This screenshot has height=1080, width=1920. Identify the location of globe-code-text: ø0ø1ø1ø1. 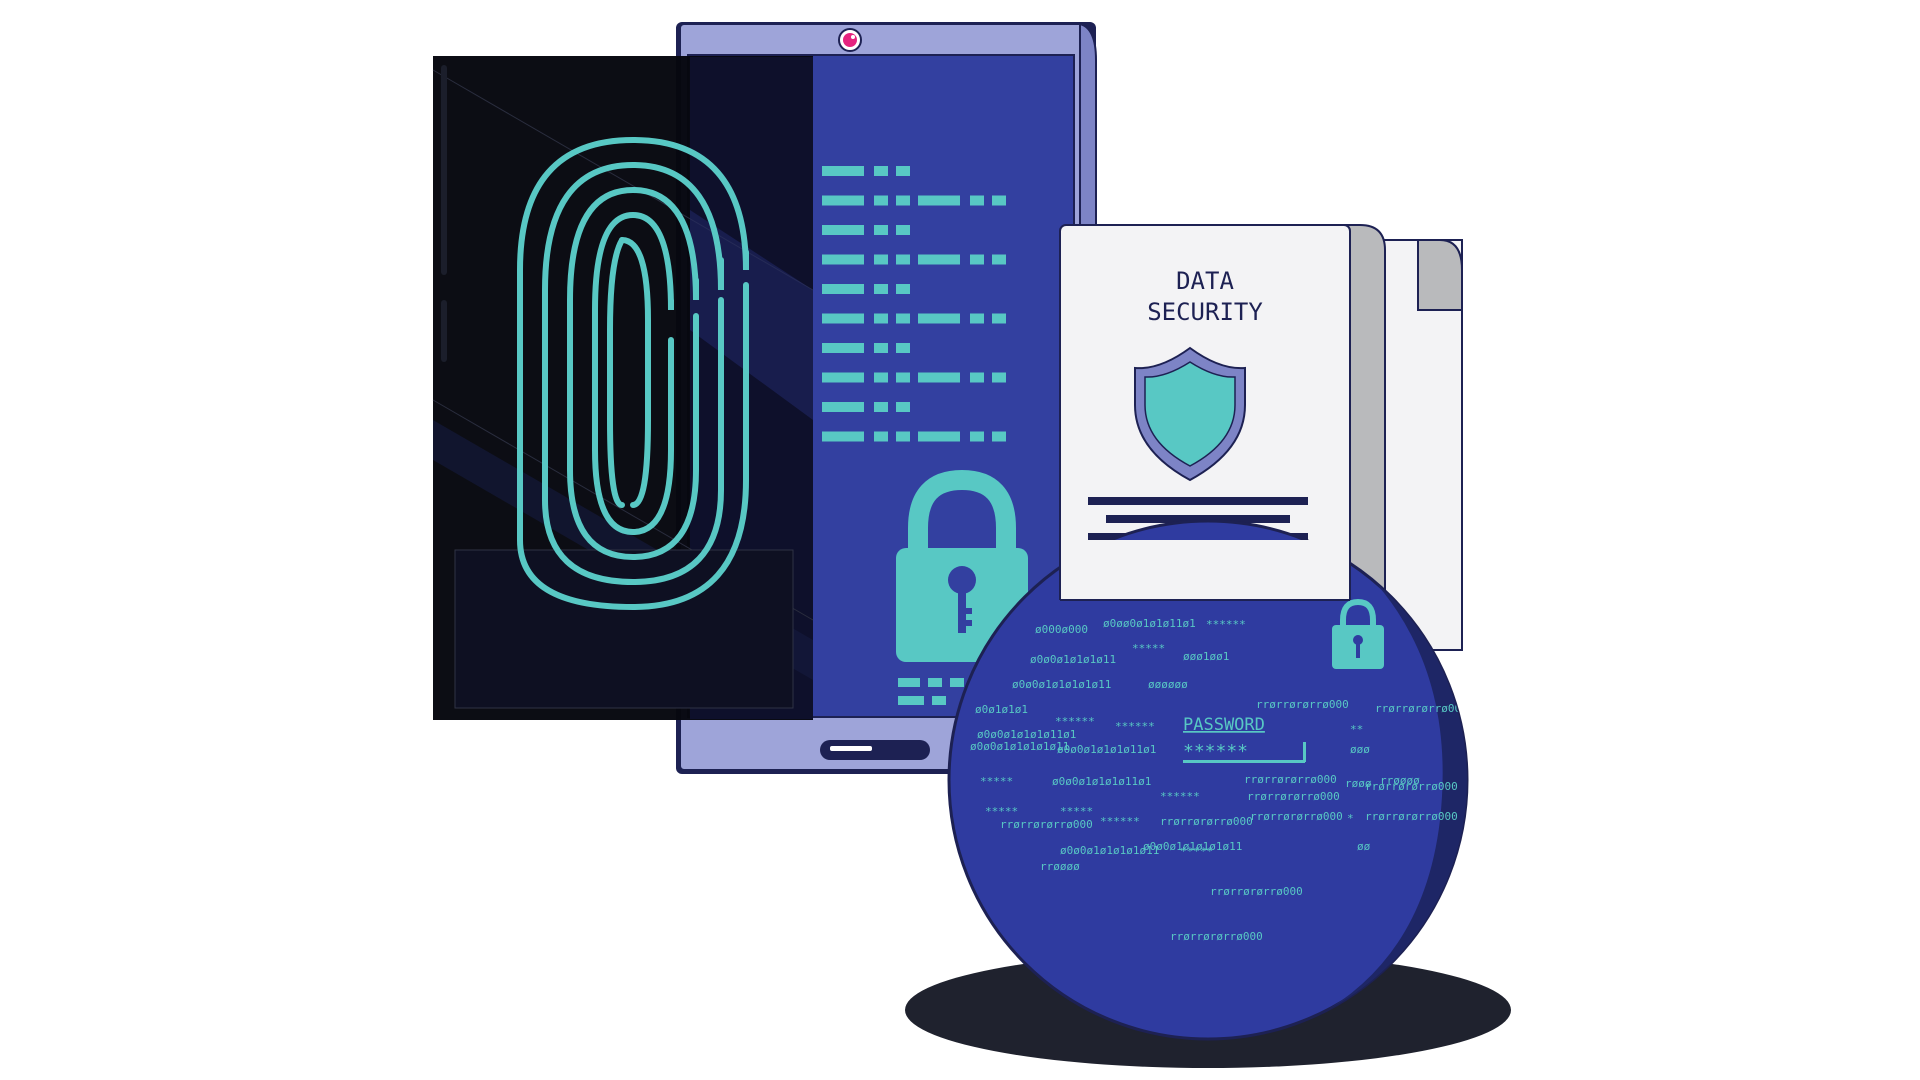
(1001, 709).